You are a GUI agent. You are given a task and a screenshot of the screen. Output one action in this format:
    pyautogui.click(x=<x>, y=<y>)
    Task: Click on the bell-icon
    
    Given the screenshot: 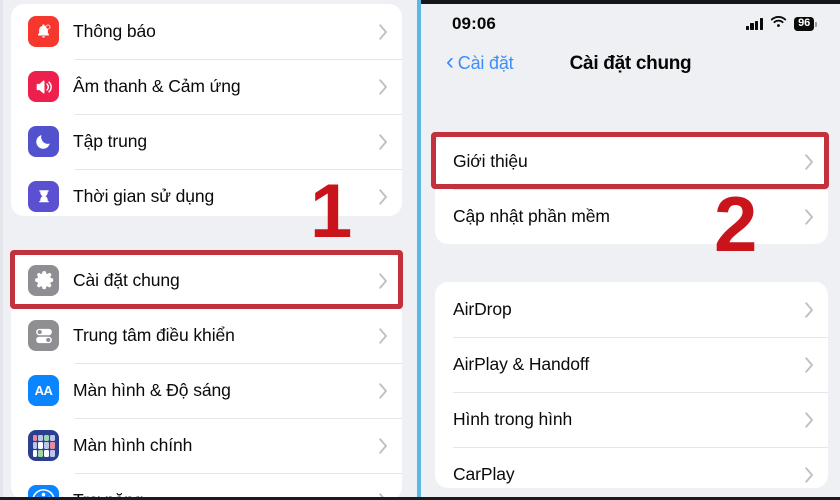 What is the action you would take?
    pyautogui.click(x=43, y=31)
    